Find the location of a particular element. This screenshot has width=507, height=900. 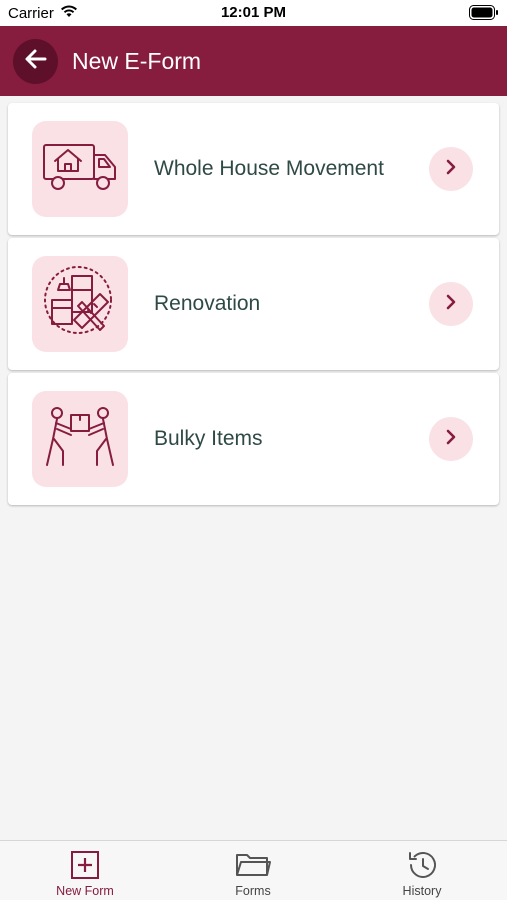

card-whole-house-movement: Whole House Movement is located at coordinates (253, 169).